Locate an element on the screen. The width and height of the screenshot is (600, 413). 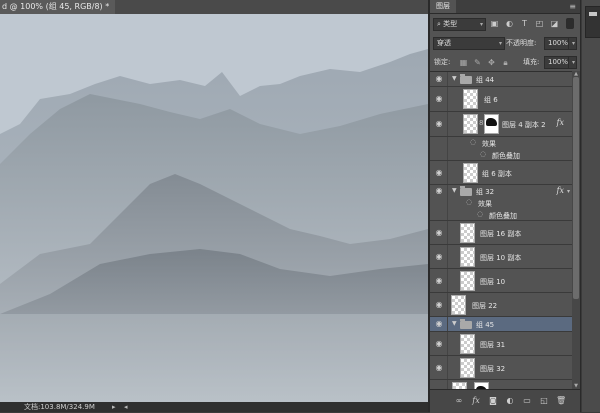
status-menu-arrow: ▸ is located at coordinates (114, 407).